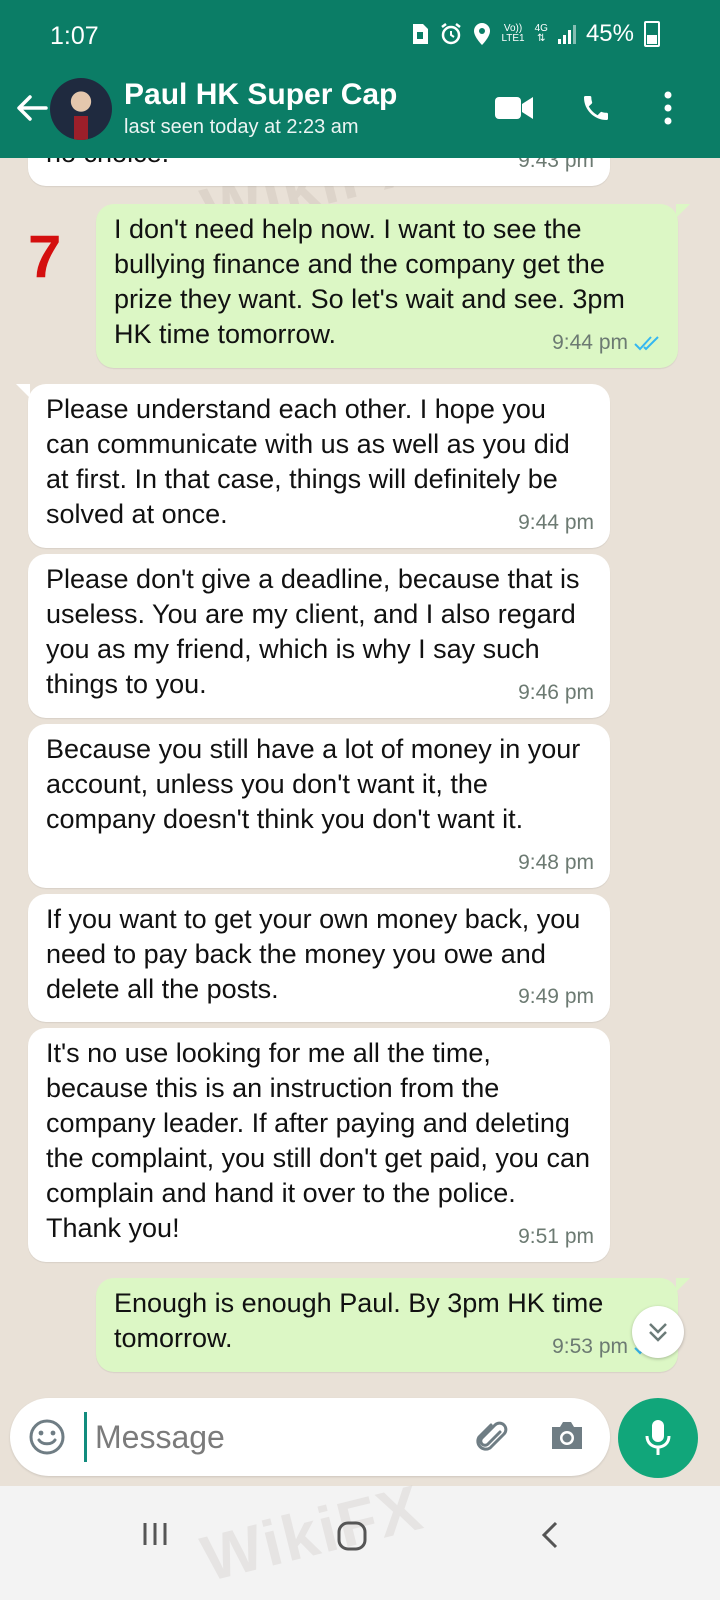 Image resolution: width=720 pixels, height=1600 pixels. Describe the element at coordinates (421, 34) in the screenshot. I see `sim-icon` at that location.